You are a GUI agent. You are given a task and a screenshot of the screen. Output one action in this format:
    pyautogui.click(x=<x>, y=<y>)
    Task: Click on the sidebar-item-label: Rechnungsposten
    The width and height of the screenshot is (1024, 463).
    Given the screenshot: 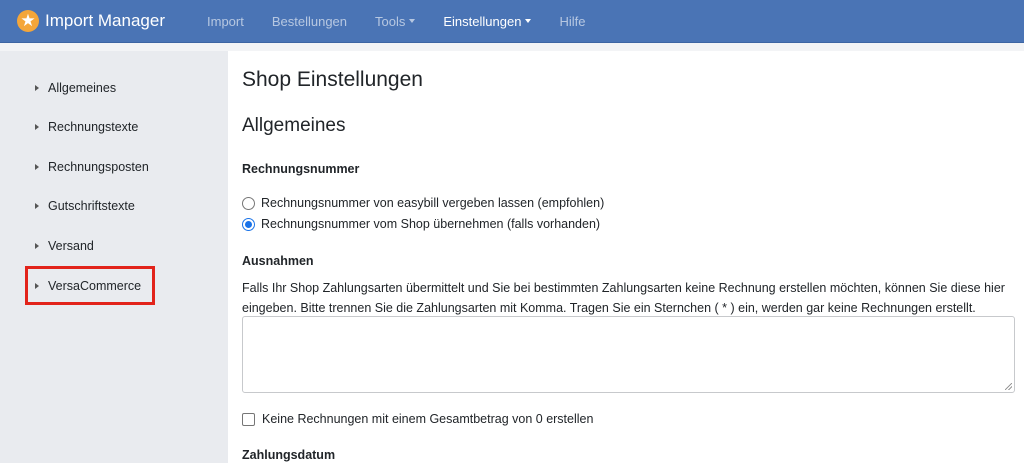 What is the action you would take?
    pyautogui.click(x=98, y=167)
    